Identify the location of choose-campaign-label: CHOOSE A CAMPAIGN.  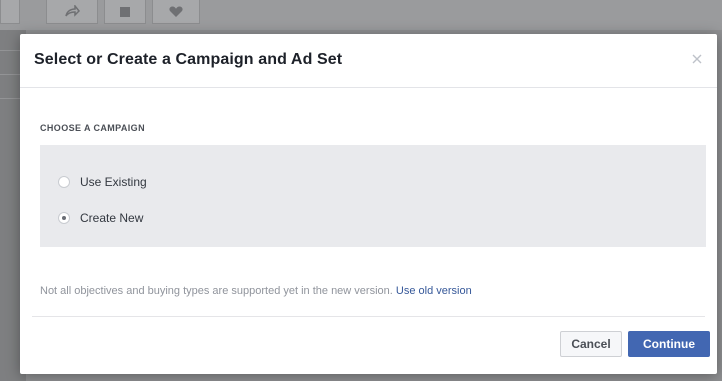
(92, 128).